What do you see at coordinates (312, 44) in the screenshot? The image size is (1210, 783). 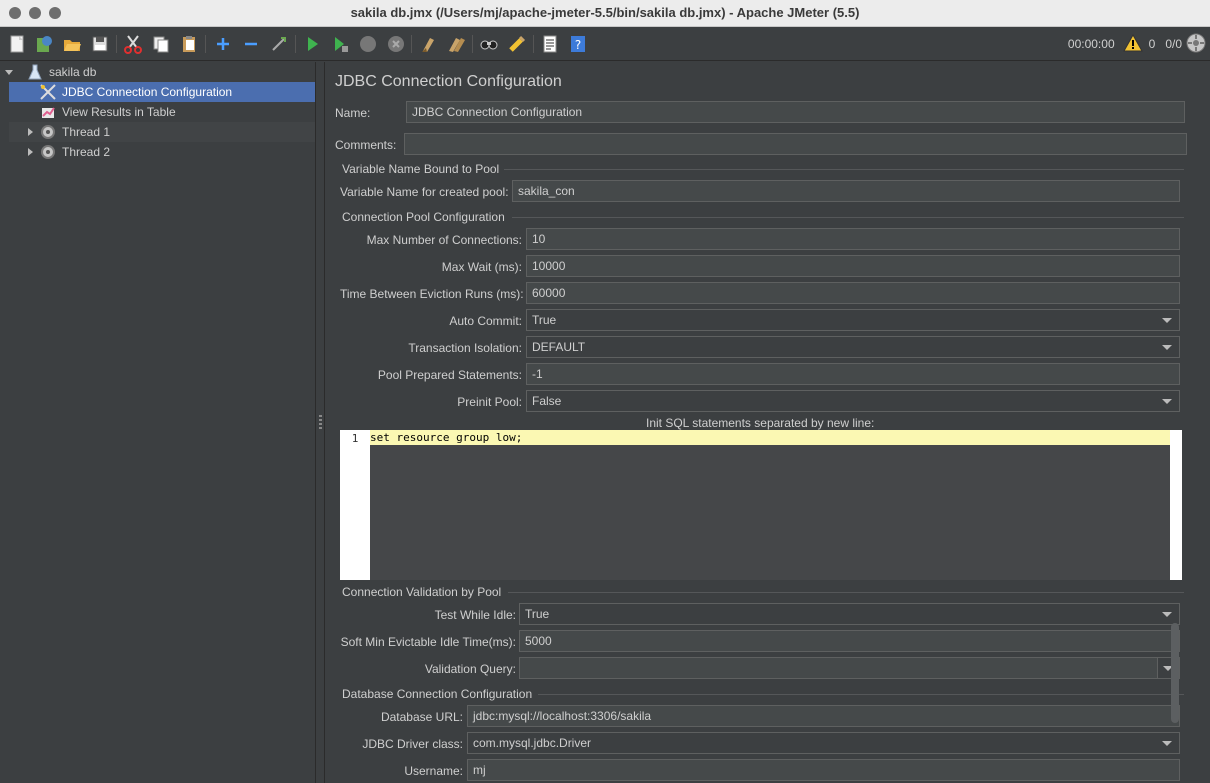 I see `start-icon` at bounding box center [312, 44].